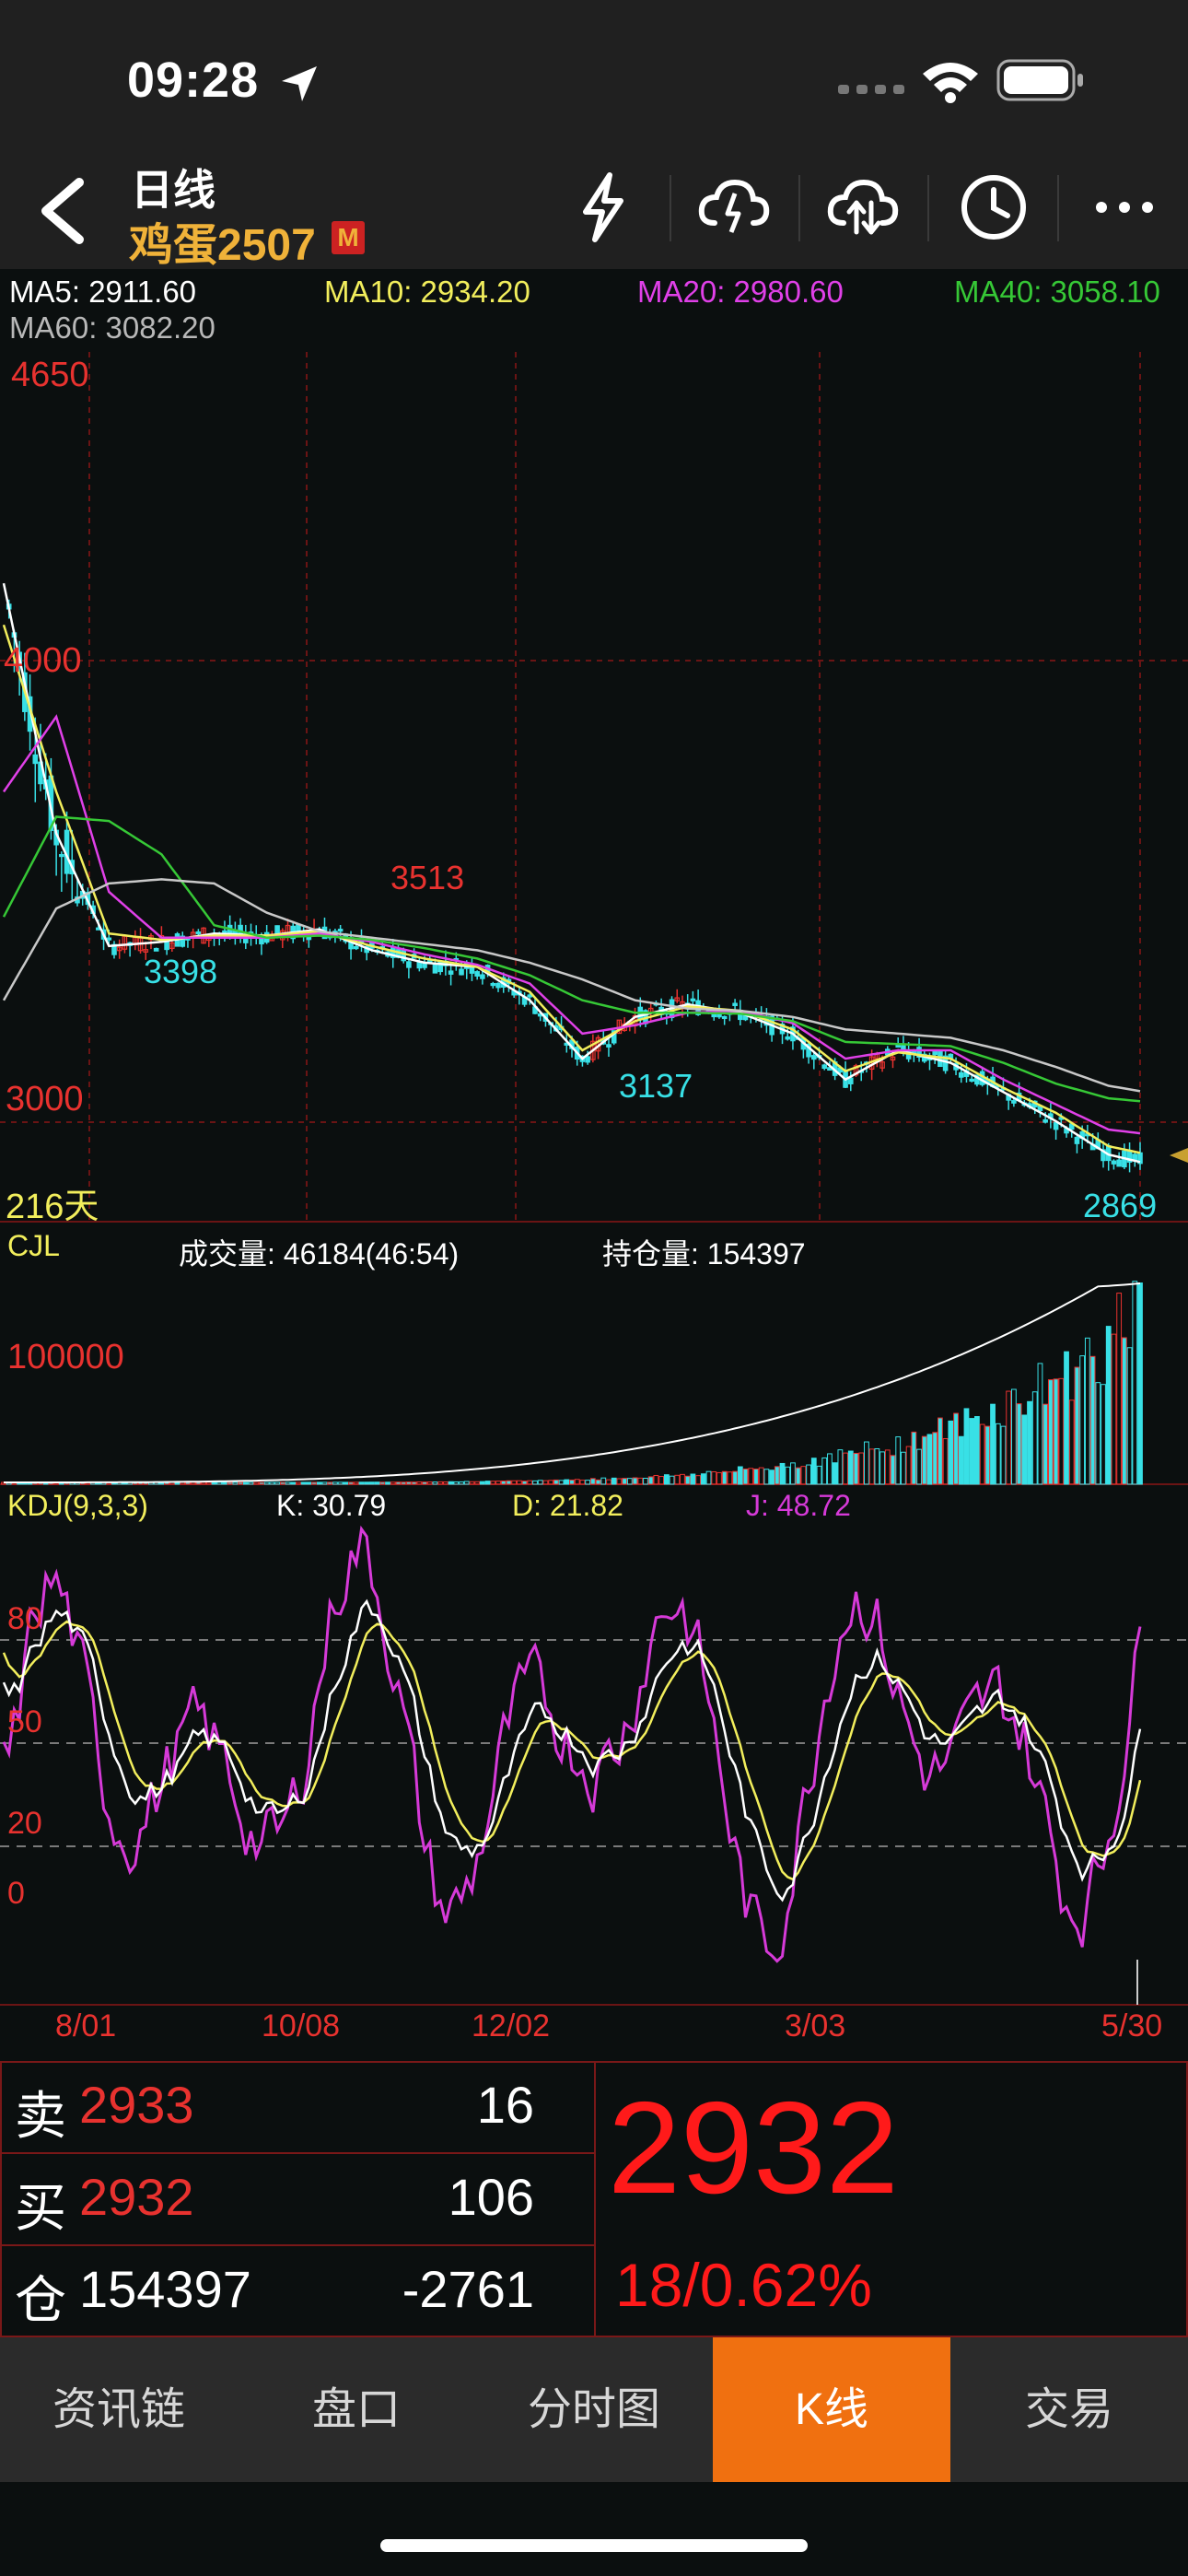  I want to click on low-label-1: 3398, so click(181, 971).